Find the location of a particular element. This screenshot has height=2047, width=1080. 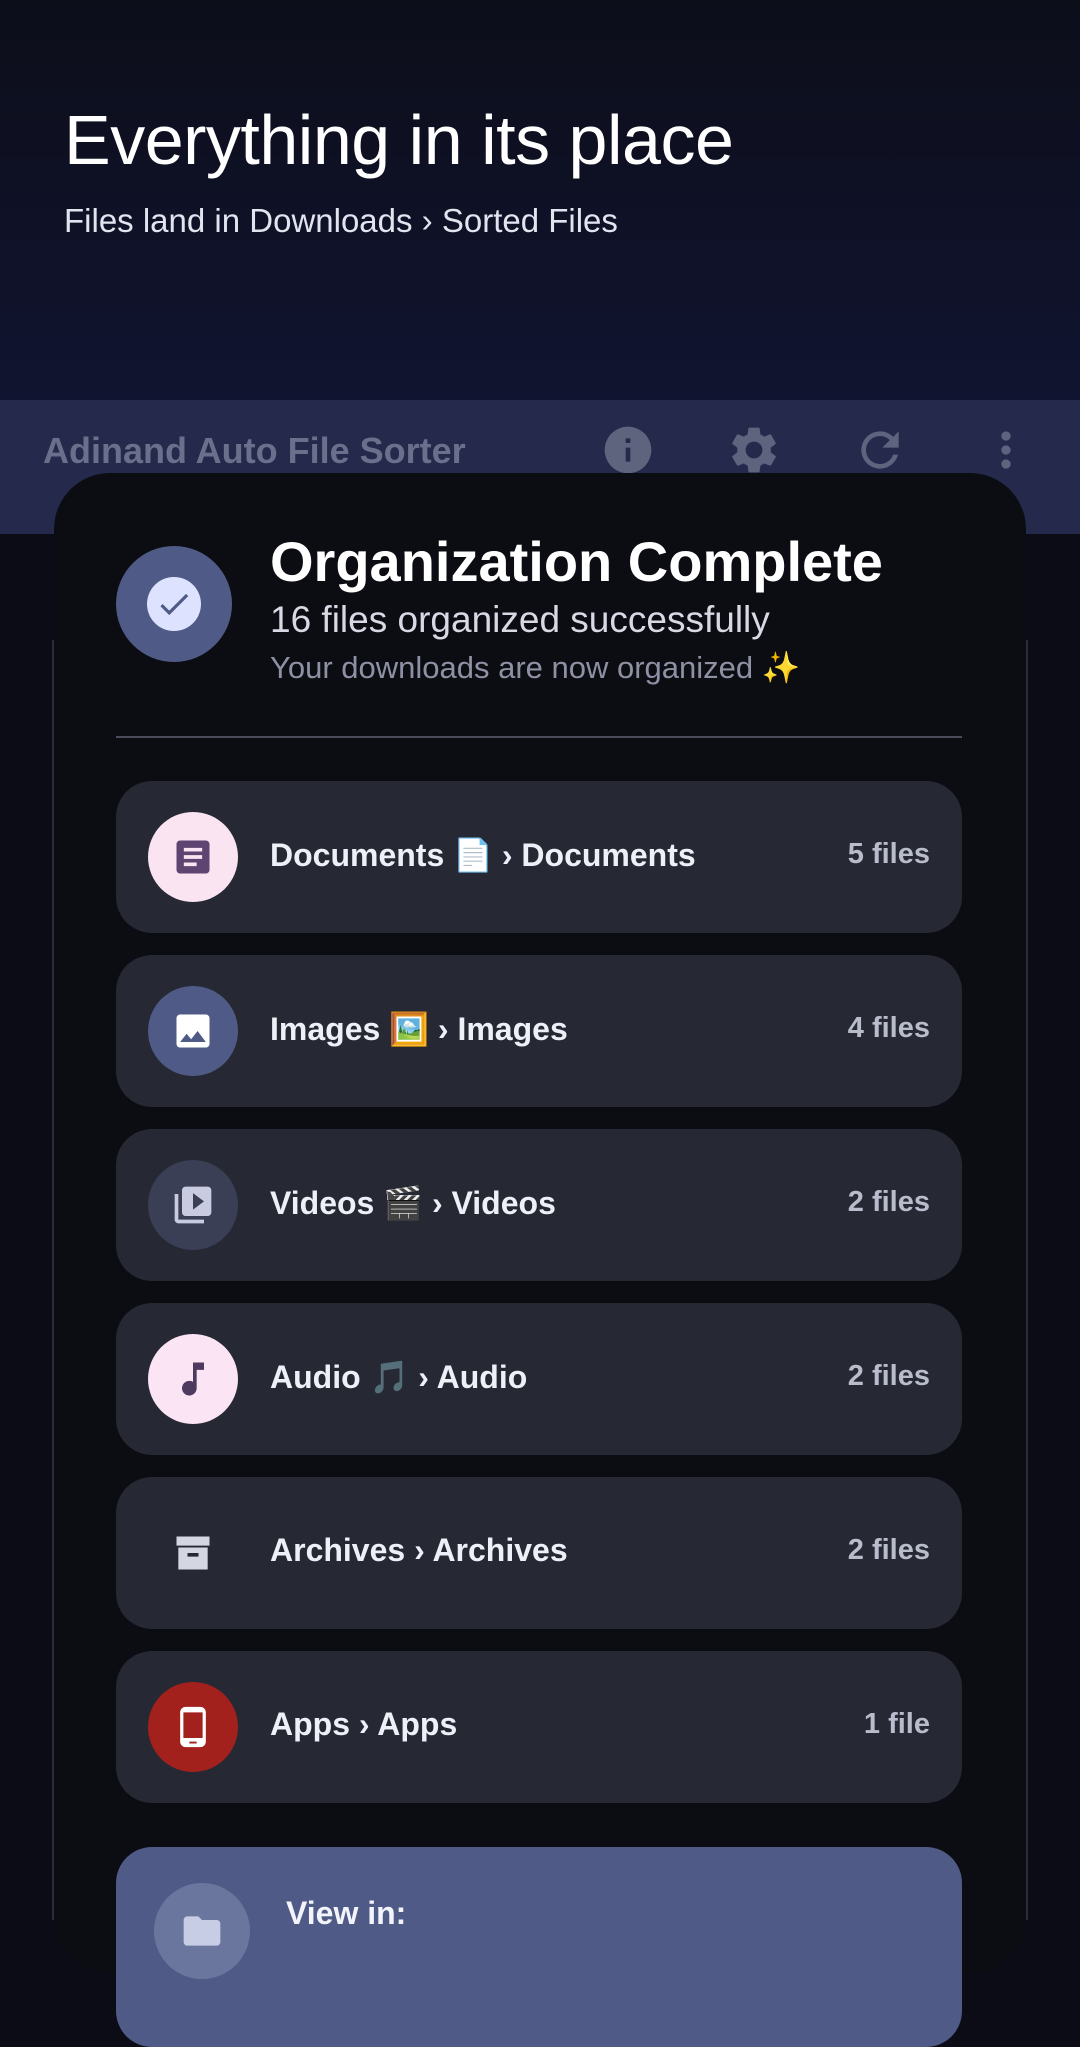

view-in-card: View in: is located at coordinates (539, 1947).